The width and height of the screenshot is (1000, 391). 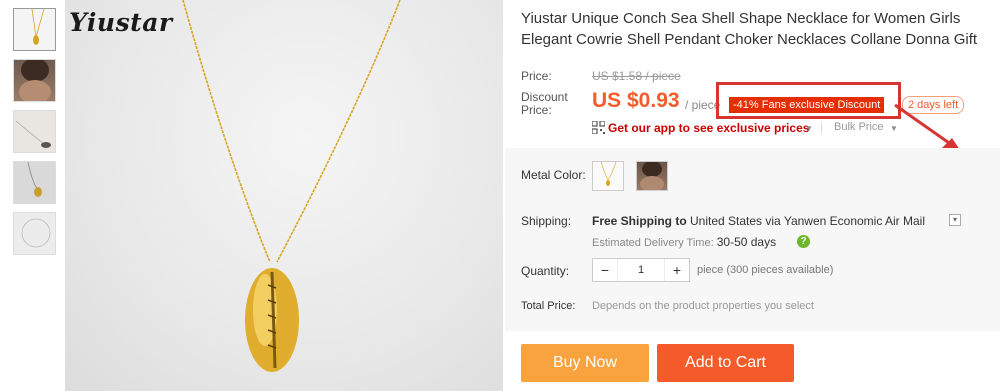 I want to click on metal-color-label: Metal Color:, so click(x=553, y=175).